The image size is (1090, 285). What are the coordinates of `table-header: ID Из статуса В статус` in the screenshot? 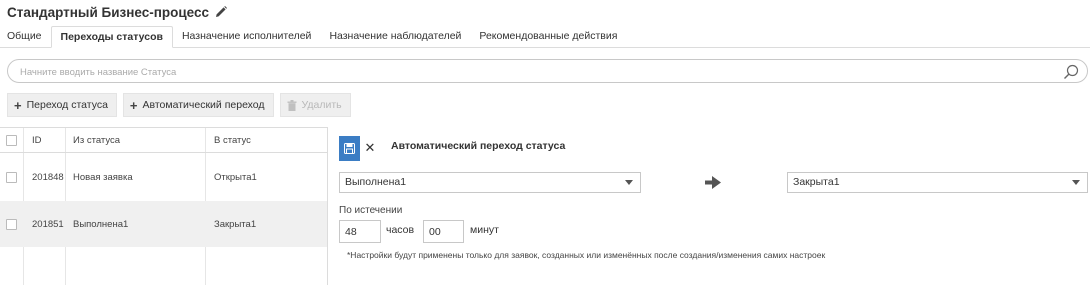 It's located at (163, 140).